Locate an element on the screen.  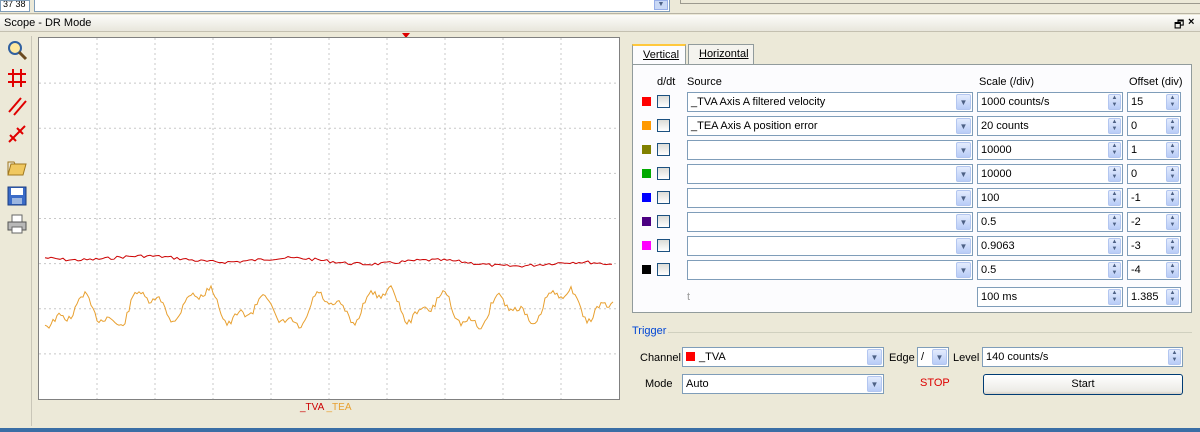
top-strip: 37 38 ▼ is located at coordinates (600, 7).